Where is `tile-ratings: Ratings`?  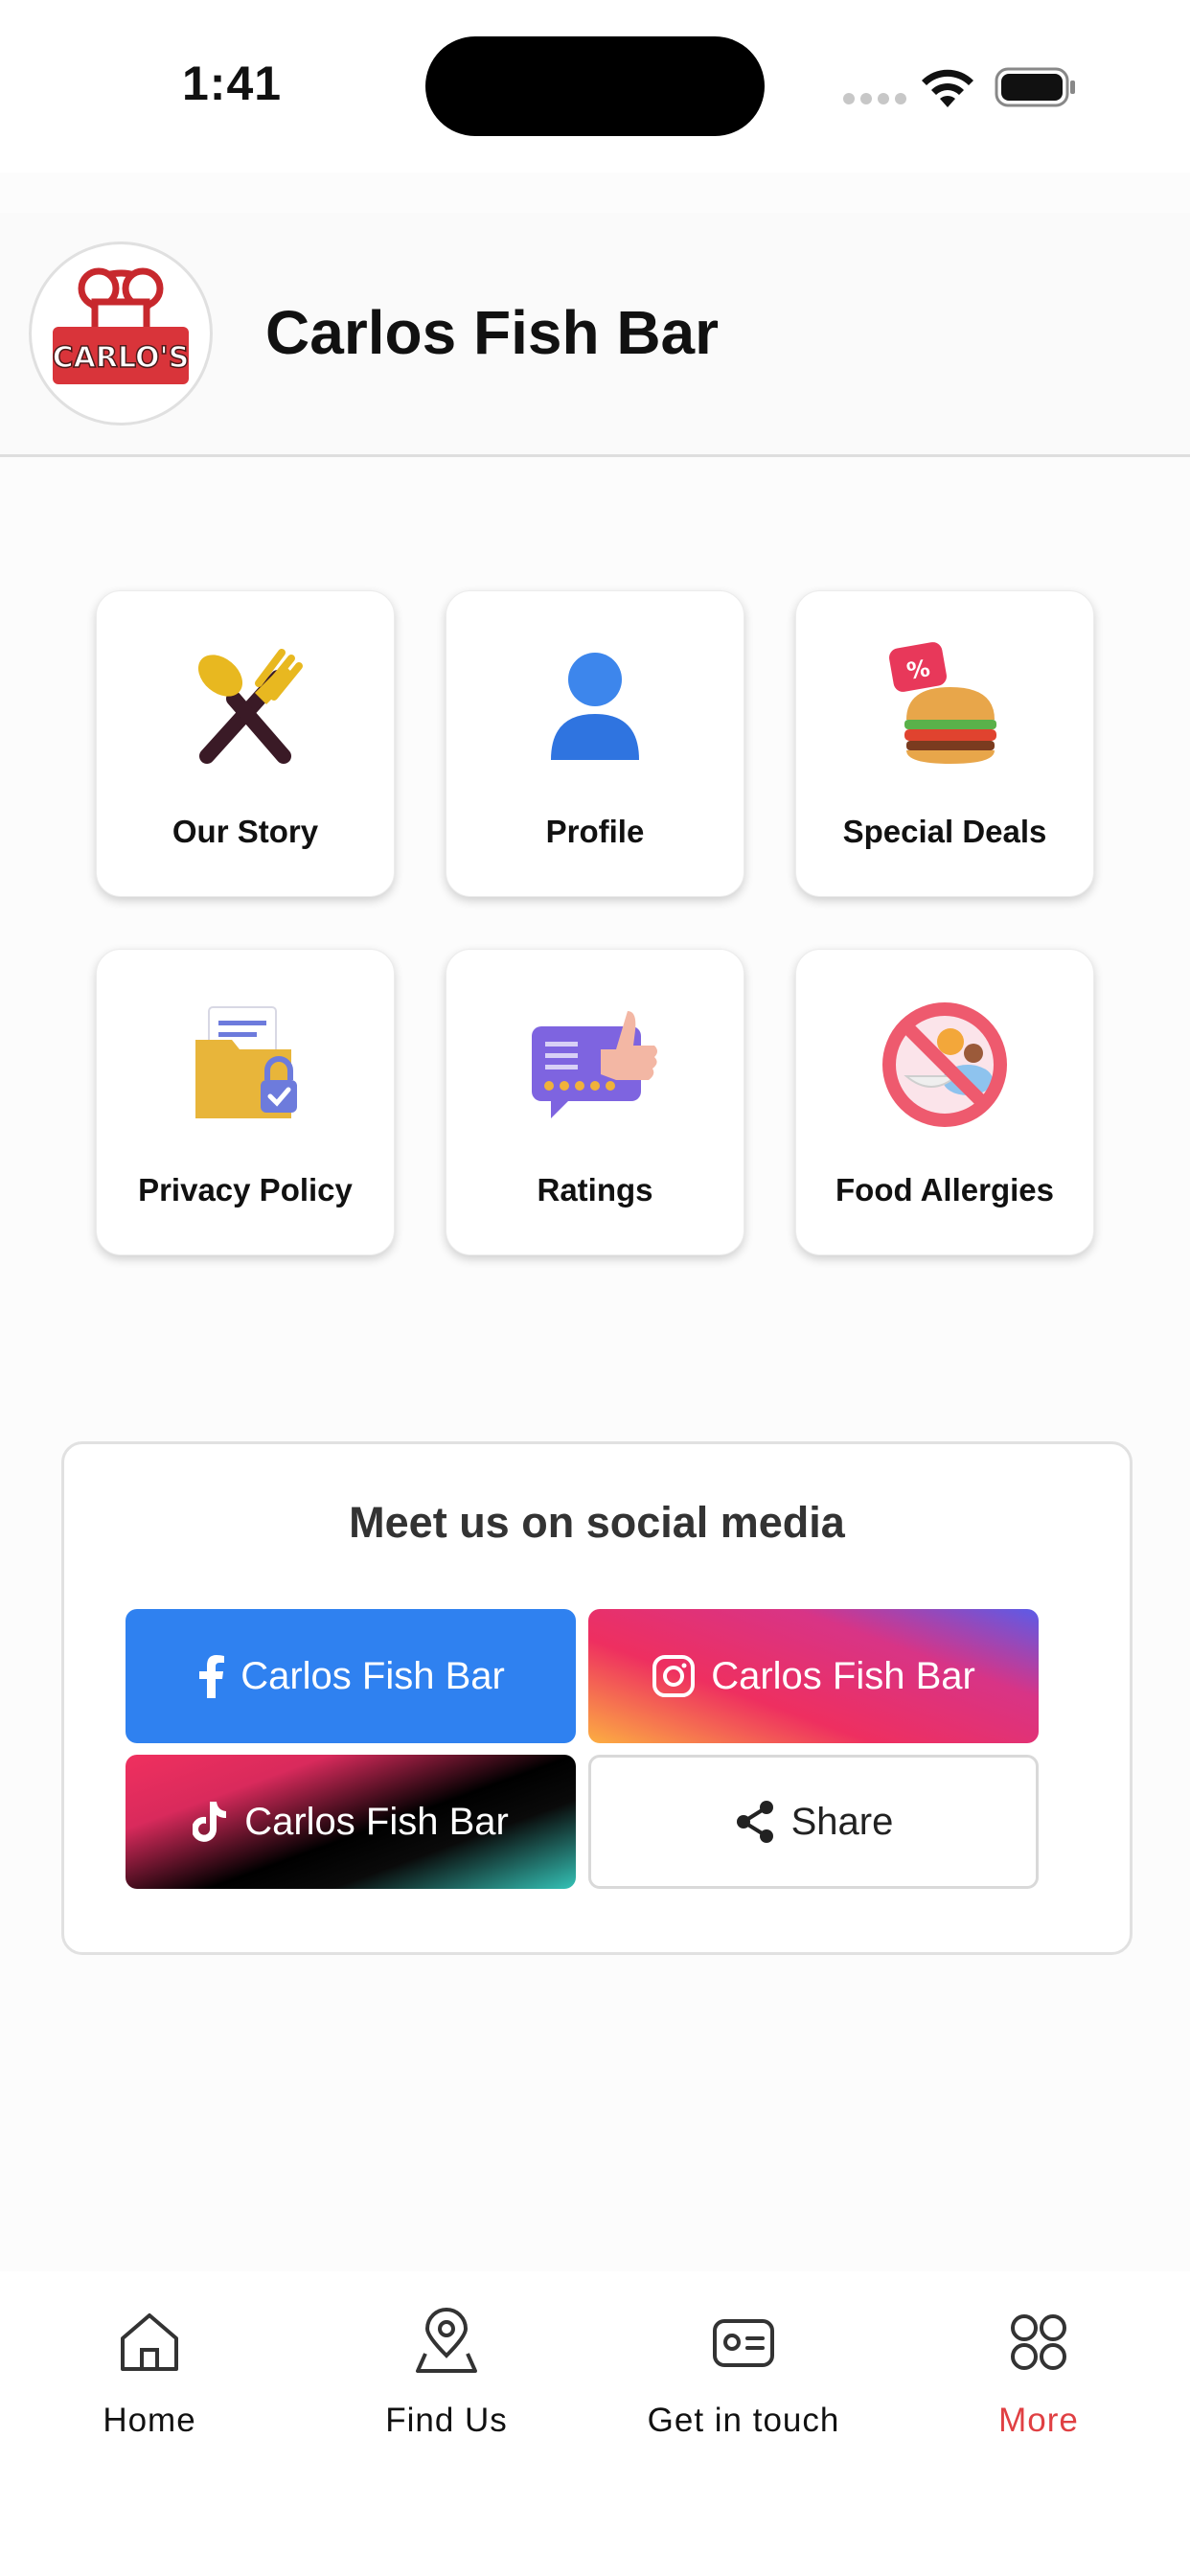 tile-ratings: Ratings is located at coordinates (595, 1102).